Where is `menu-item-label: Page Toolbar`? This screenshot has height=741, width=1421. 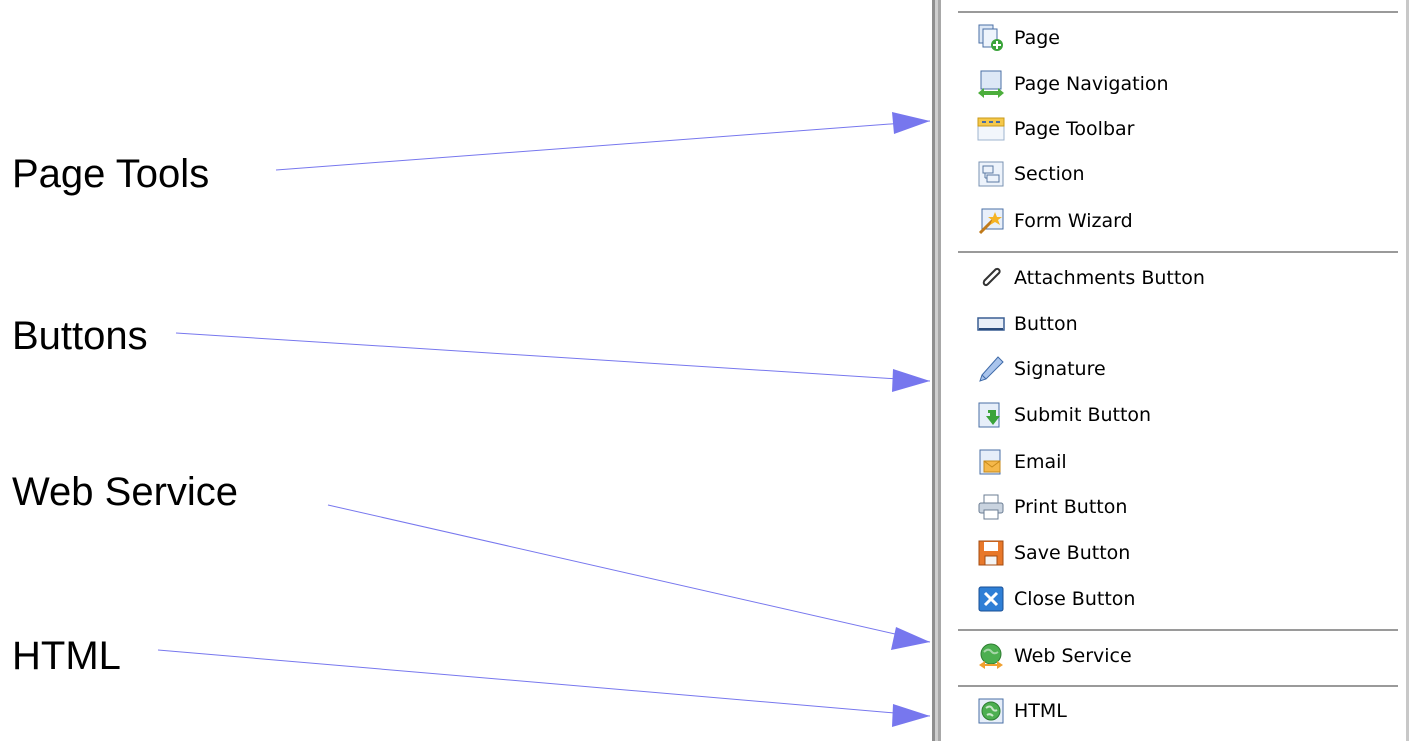 menu-item-label: Page Toolbar is located at coordinates (1074, 129).